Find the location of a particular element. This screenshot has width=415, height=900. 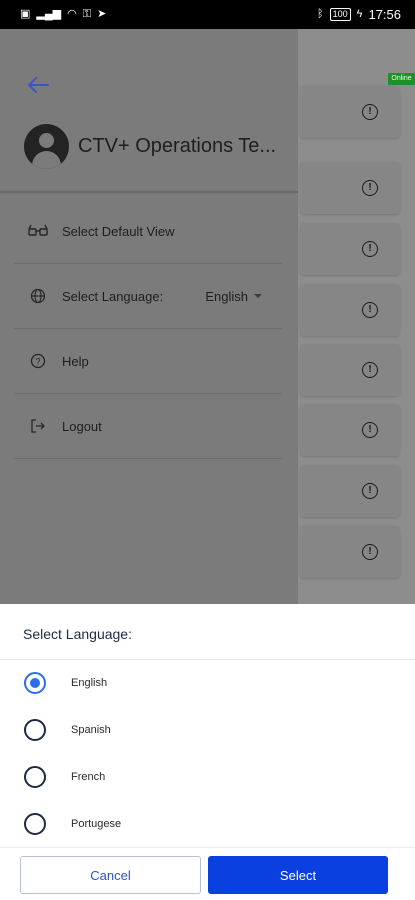

option-label: French is located at coordinates (88, 777).